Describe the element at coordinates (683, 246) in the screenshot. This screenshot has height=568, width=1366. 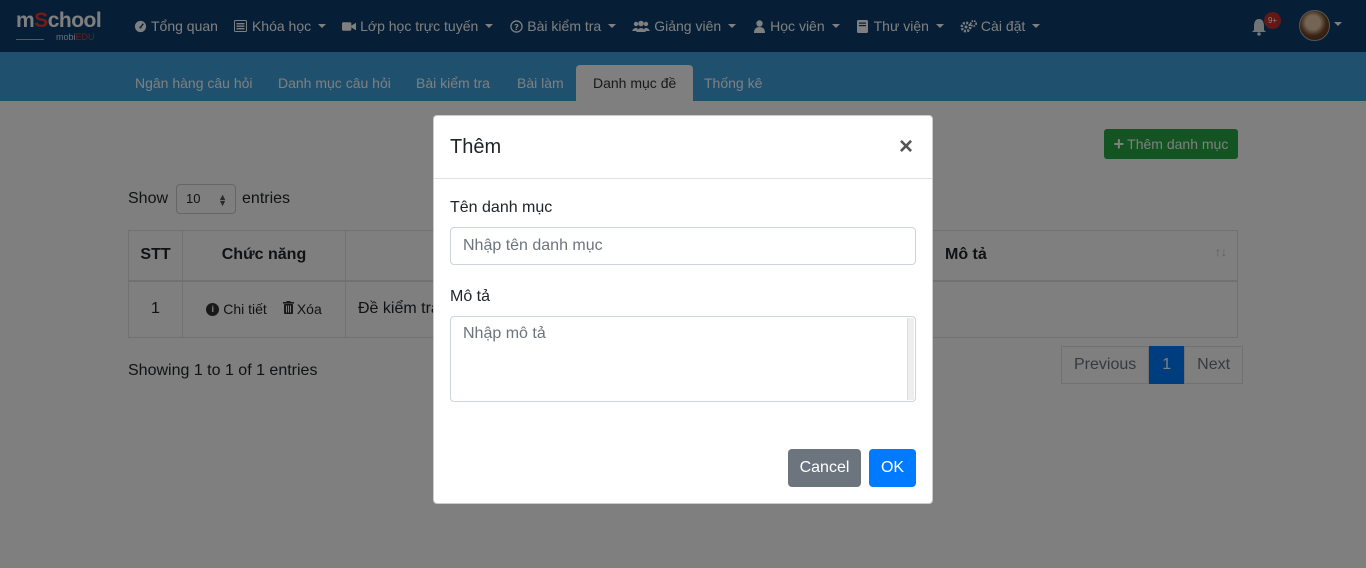
I see `category-name-input: Nhập tên danh mục` at that location.